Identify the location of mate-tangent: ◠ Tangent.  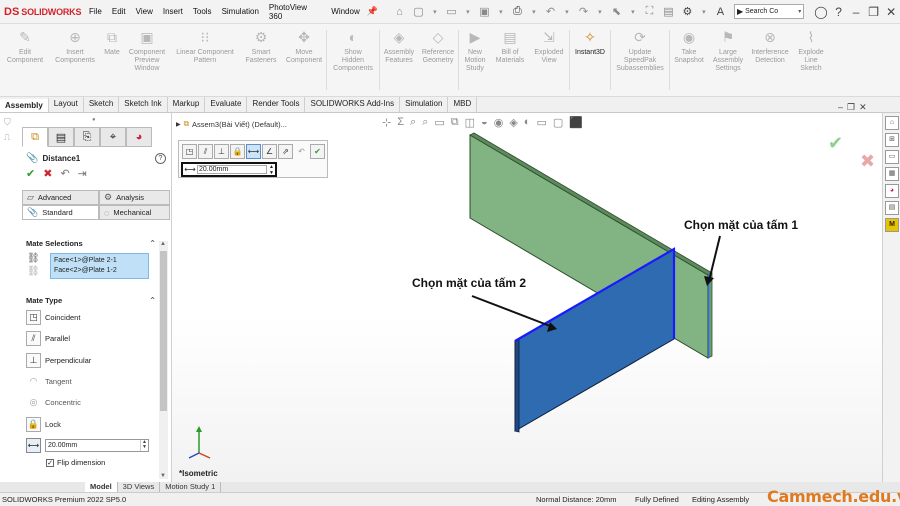
(49, 381).